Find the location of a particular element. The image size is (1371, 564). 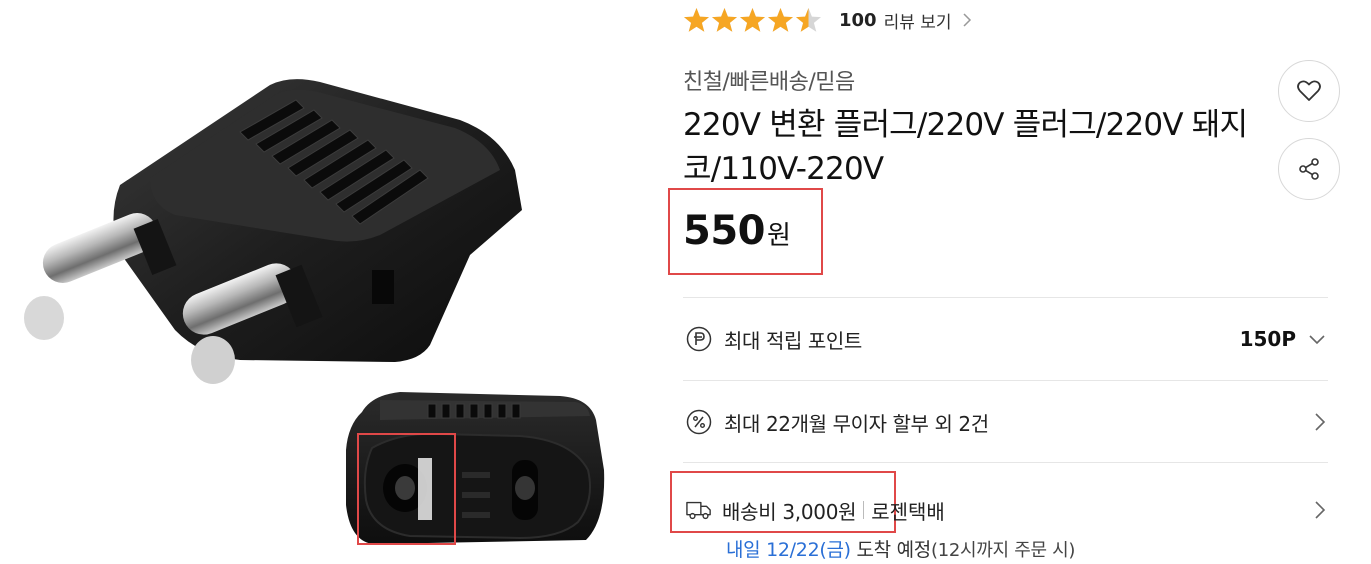

share-icon is located at coordinates (1309, 169).